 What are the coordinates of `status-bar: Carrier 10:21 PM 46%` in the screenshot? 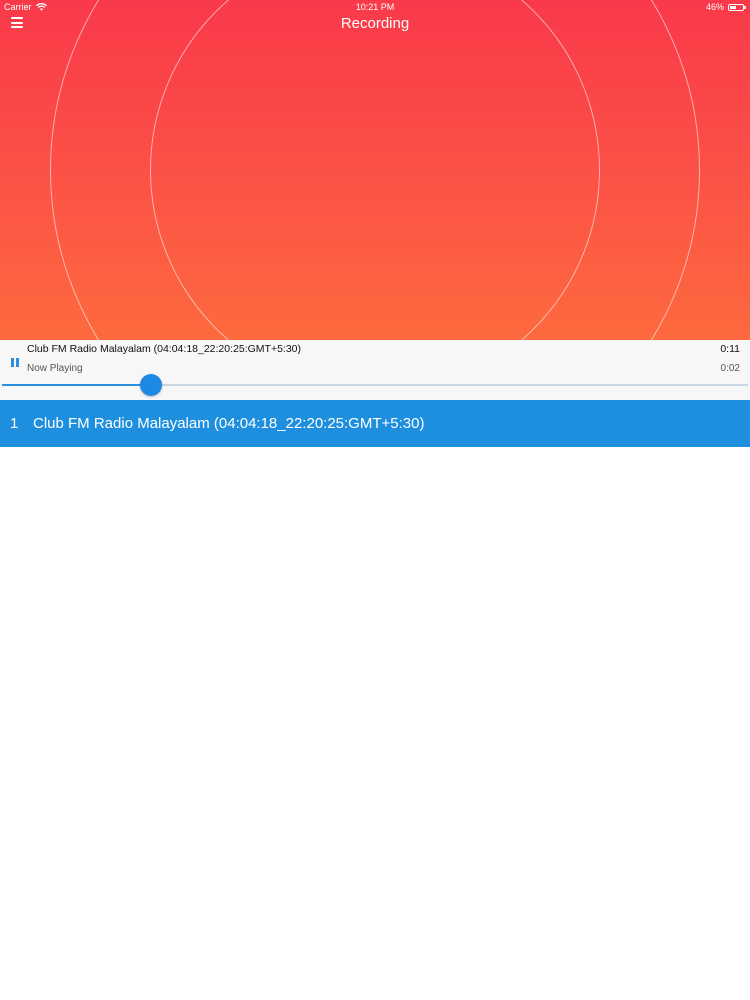 It's located at (375, 8).